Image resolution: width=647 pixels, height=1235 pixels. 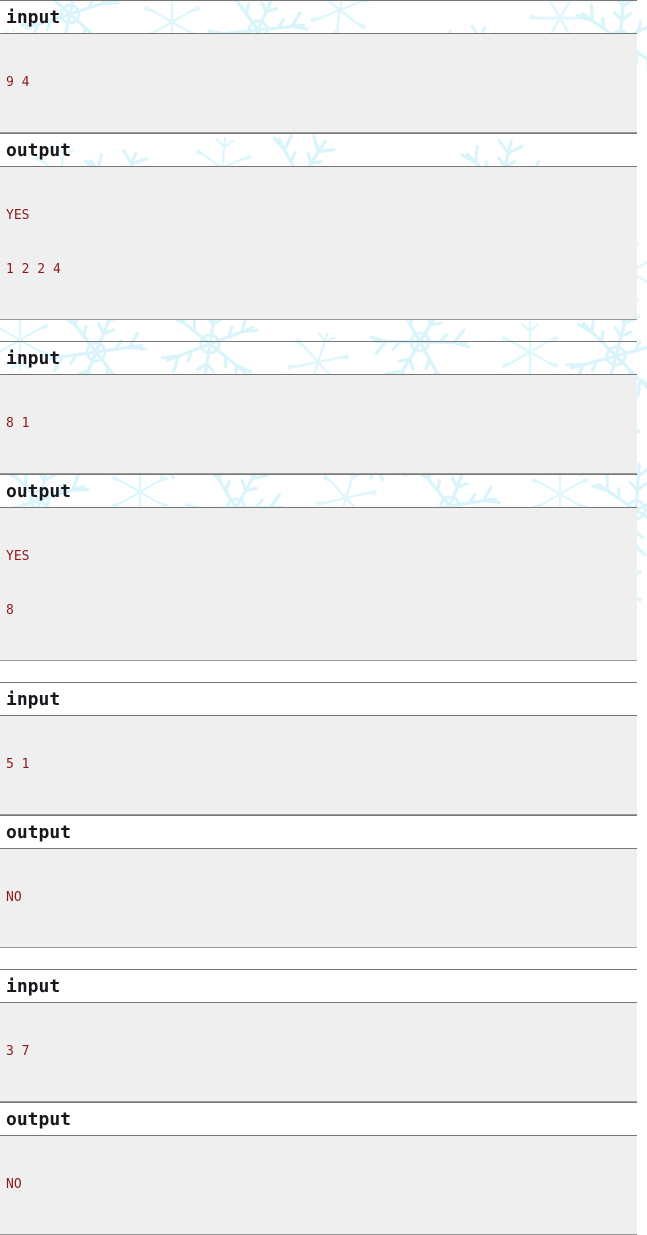 I want to click on output-data: YES 1 2 2 4, so click(x=318, y=243).